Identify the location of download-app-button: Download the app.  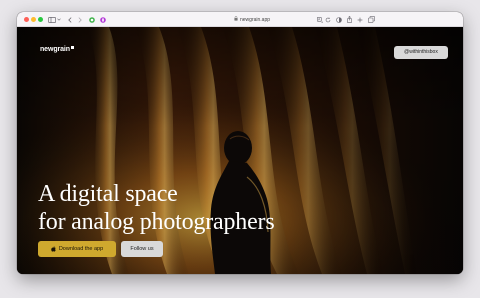
(77, 249).